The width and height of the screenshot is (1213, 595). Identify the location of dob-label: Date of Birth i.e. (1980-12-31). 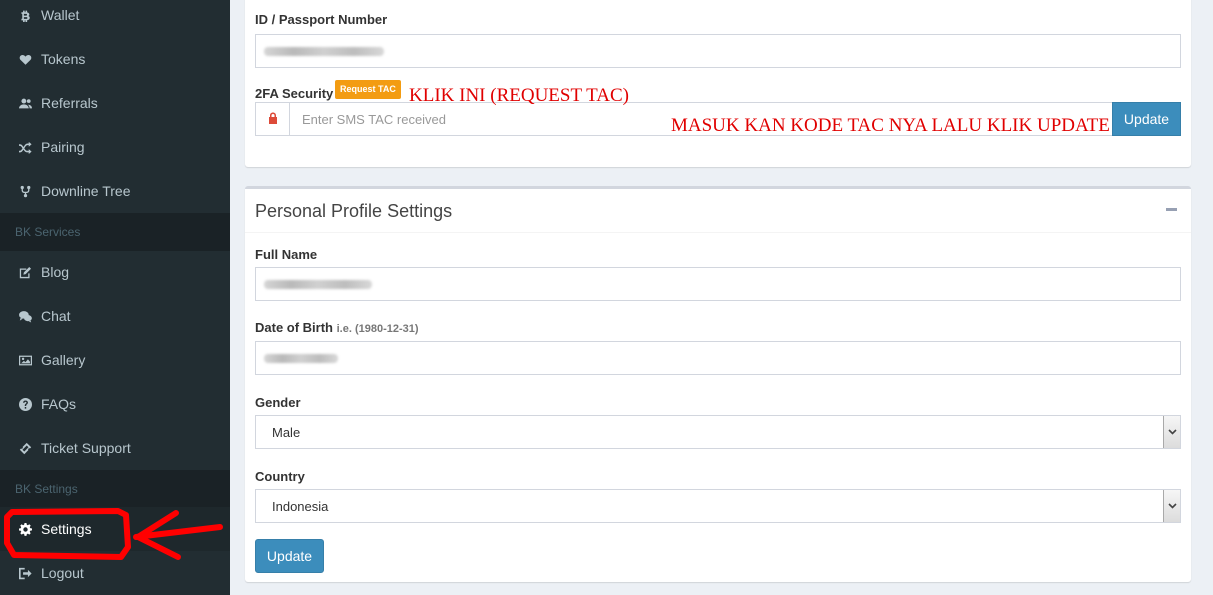
(337, 327).